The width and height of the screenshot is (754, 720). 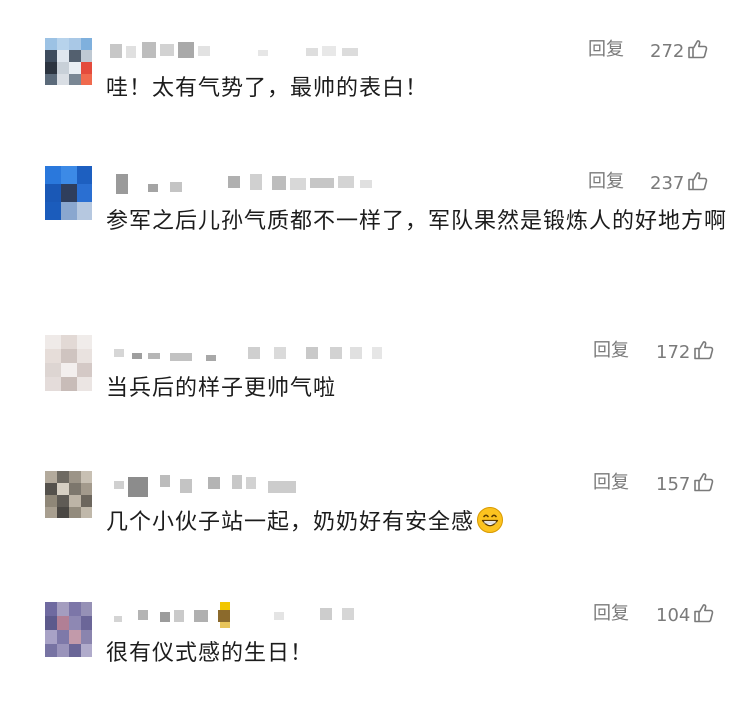 I want to click on comment-text: 参军之后儿孙气质都不一样了，军队果然是锻炼人的好地方啊, so click(x=417, y=221).